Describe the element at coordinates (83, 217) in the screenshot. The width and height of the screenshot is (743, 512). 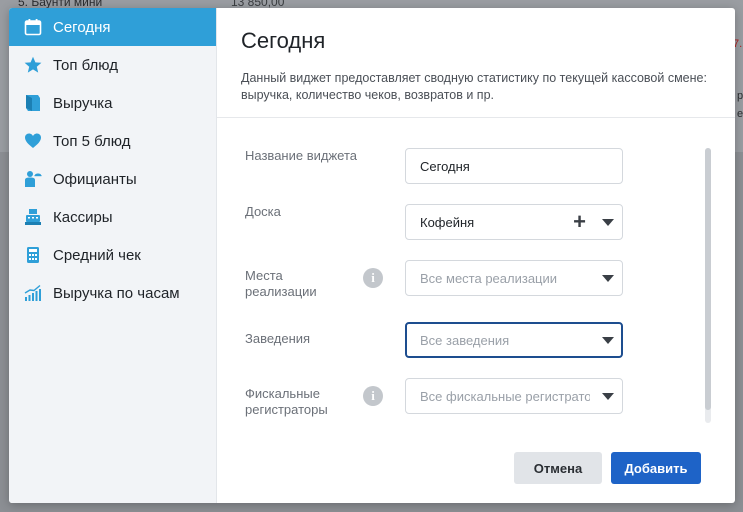
I see `sidebar-item-label: Кассиры` at that location.